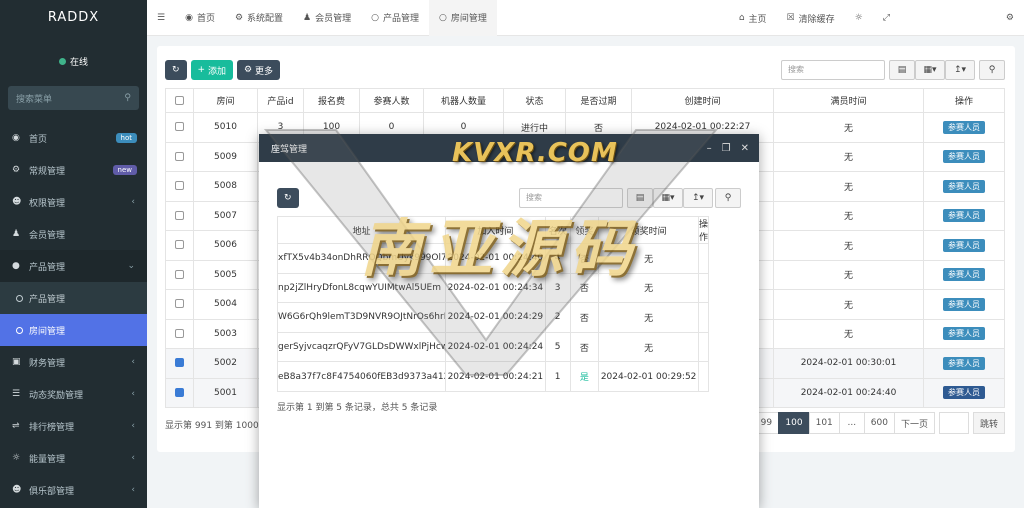  What do you see at coordinates (73, 490) in the screenshot?
I see `sidebar-item-clubs: ☻ 俱乐部管理 ‹` at bounding box center [73, 490].